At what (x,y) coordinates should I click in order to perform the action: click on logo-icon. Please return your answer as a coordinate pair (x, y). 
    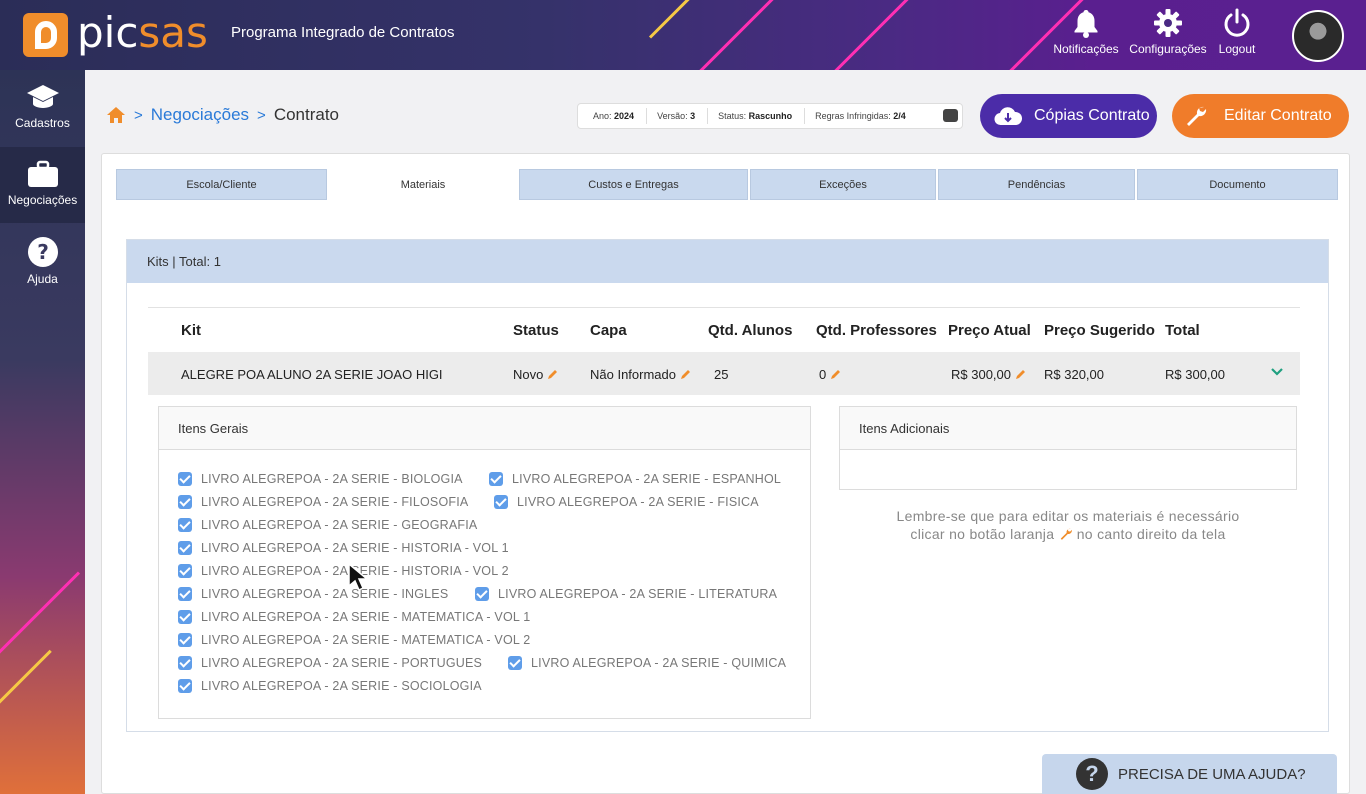
    Looking at the image, I should click on (45, 35).